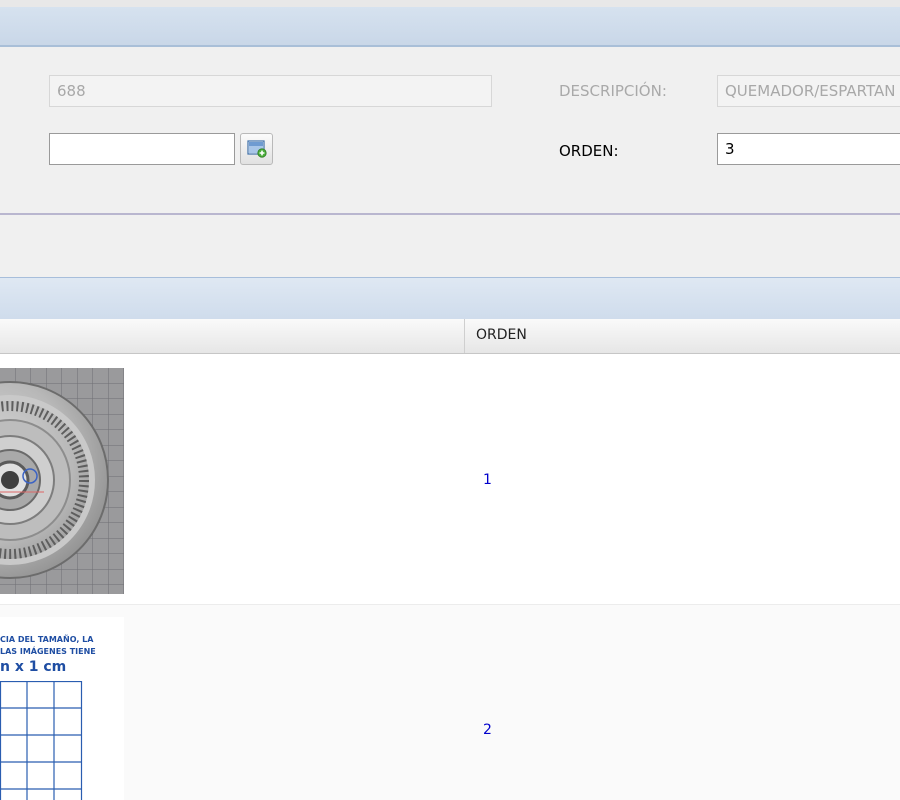 The width and height of the screenshot is (900, 800). I want to click on size-caption-line2: LAS IMÁGENES TIENE, so click(48, 651).